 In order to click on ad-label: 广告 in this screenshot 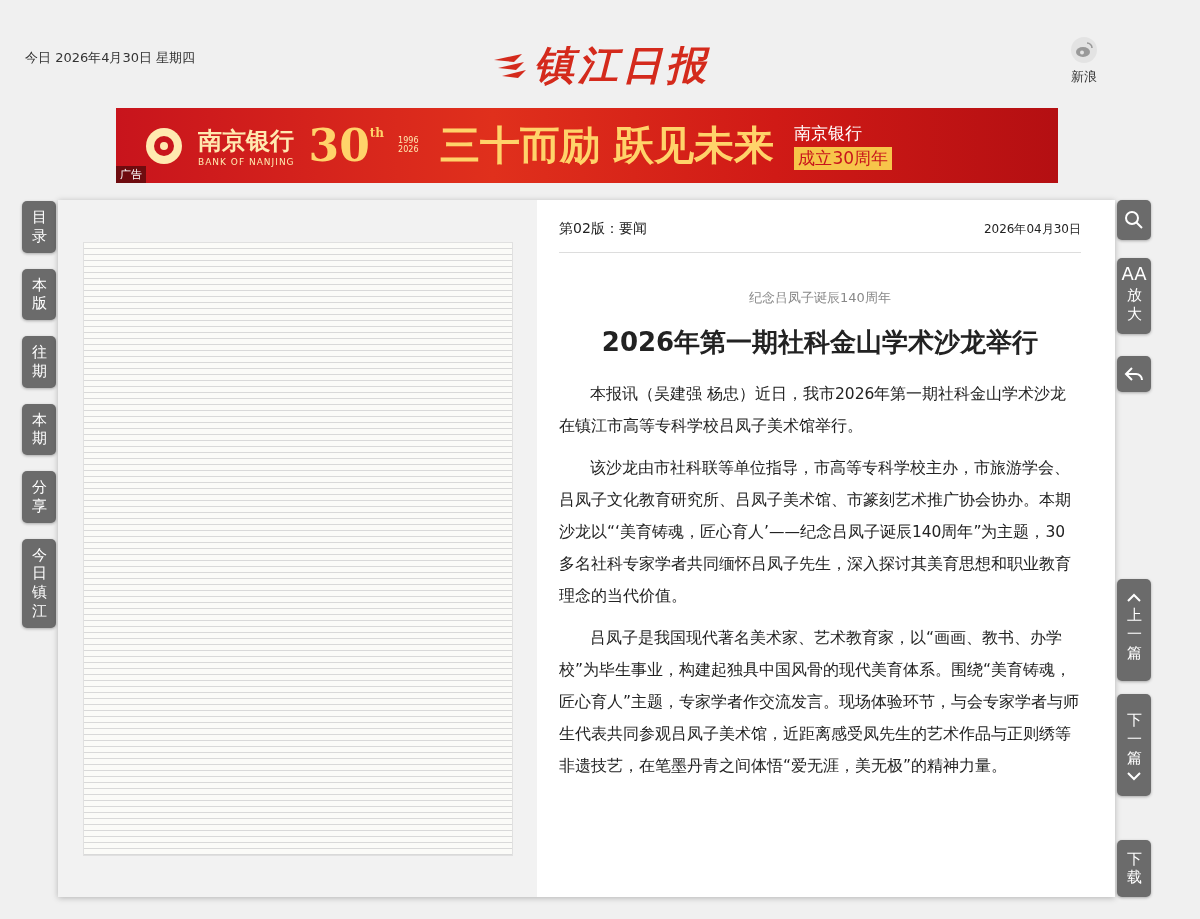, I will do `click(131, 174)`.